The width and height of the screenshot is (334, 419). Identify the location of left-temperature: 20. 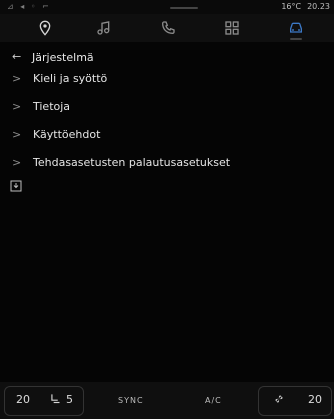
(23, 399).